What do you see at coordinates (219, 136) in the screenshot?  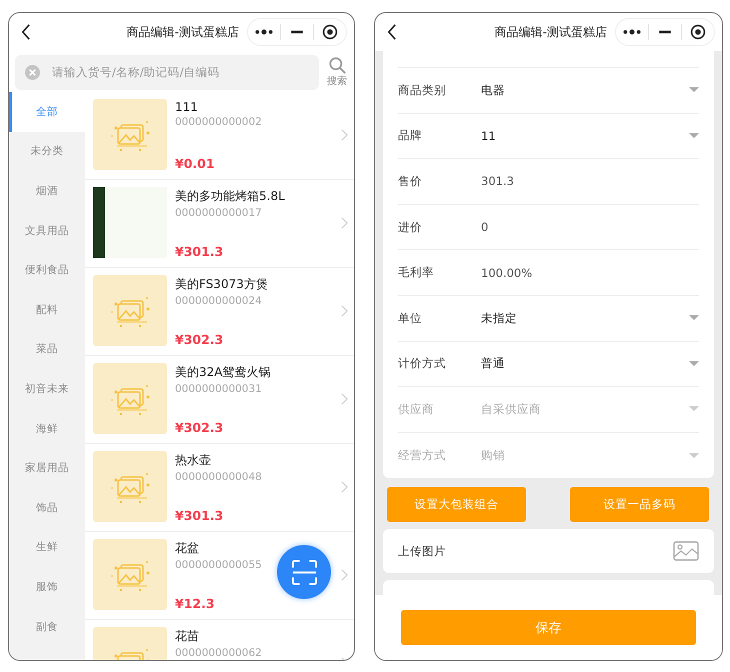 I see `product-row: 111 0000000000002 ¥0.01` at bounding box center [219, 136].